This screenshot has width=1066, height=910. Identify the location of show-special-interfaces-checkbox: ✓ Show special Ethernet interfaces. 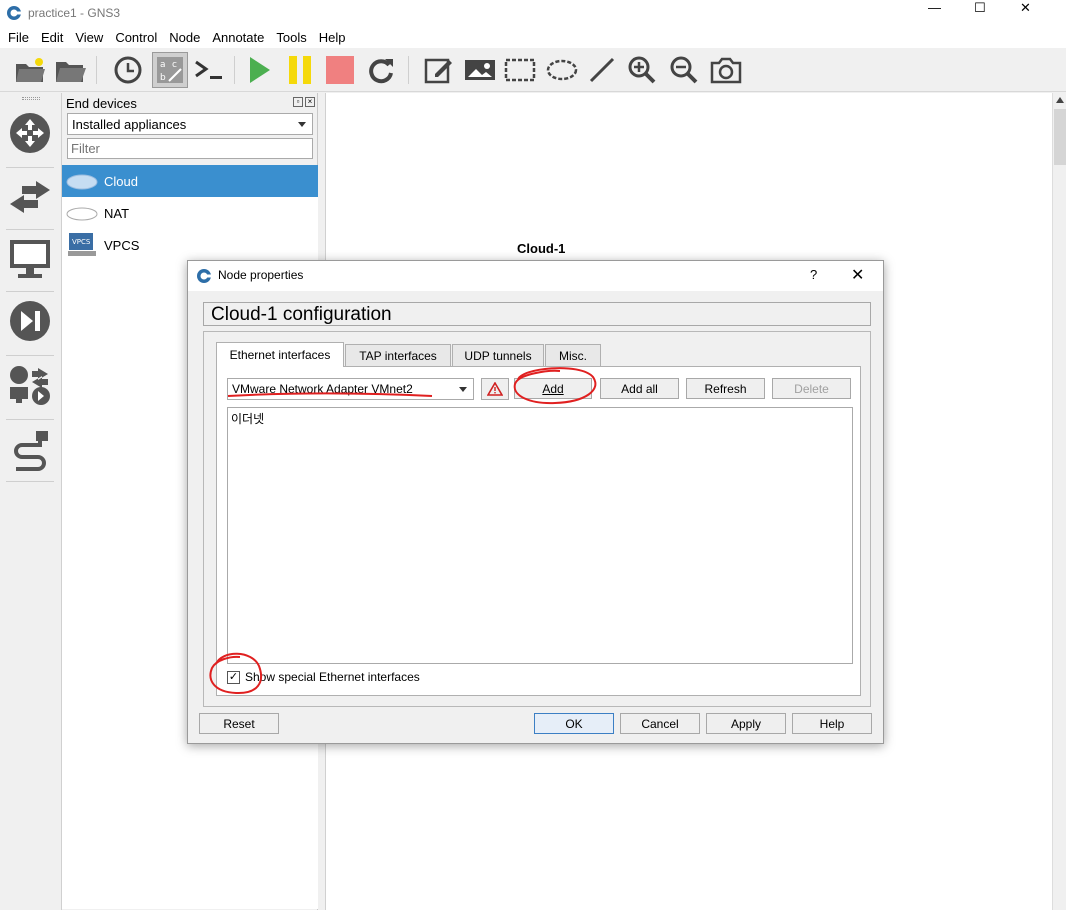
(323, 677).